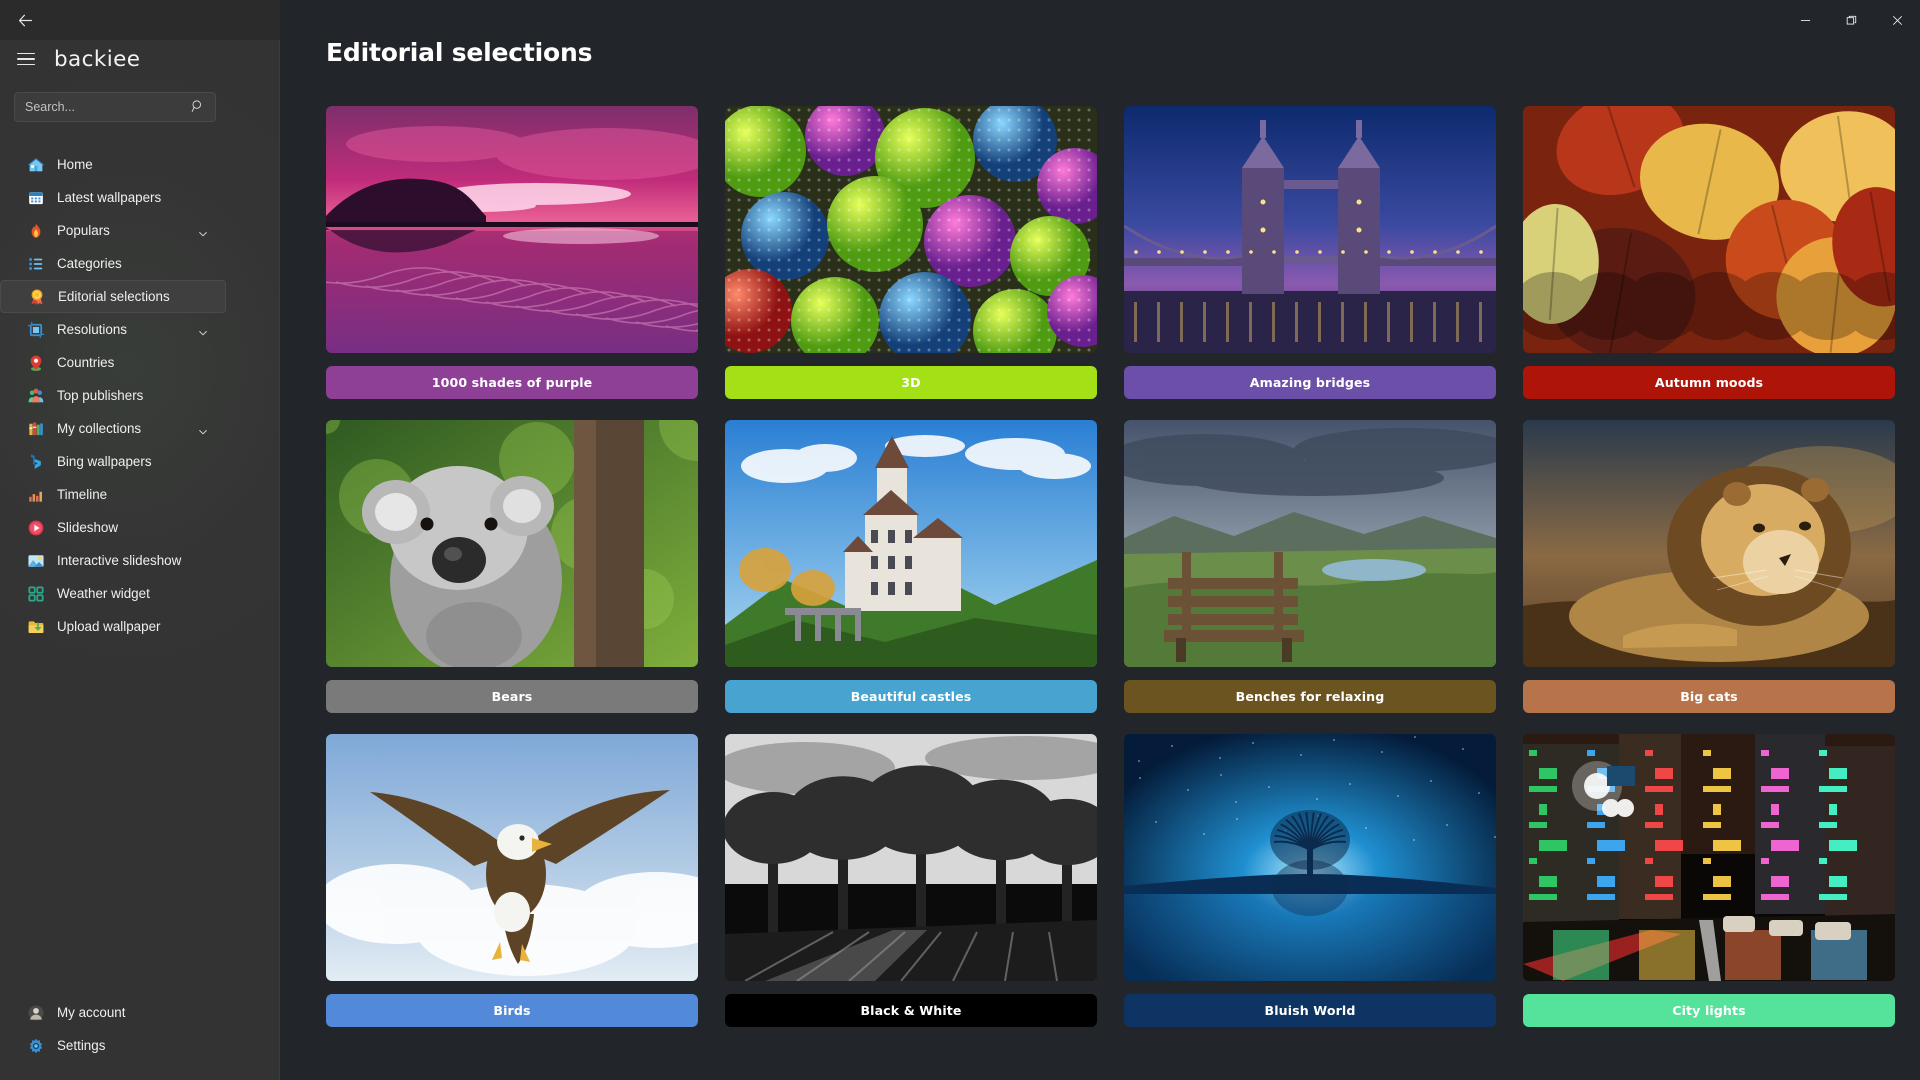 This screenshot has height=1080, width=1920. I want to click on rosette-icon, so click(36, 296).